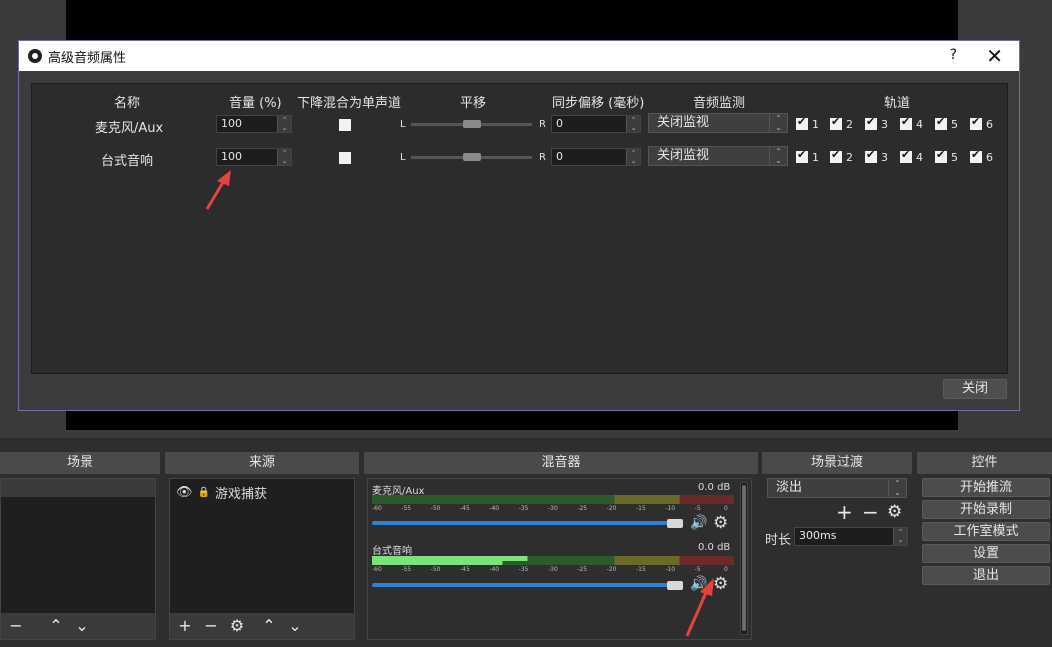 Image resolution: width=1052 pixels, height=647 pixels. I want to click on duration-value: 300ms, so click(818, 535).